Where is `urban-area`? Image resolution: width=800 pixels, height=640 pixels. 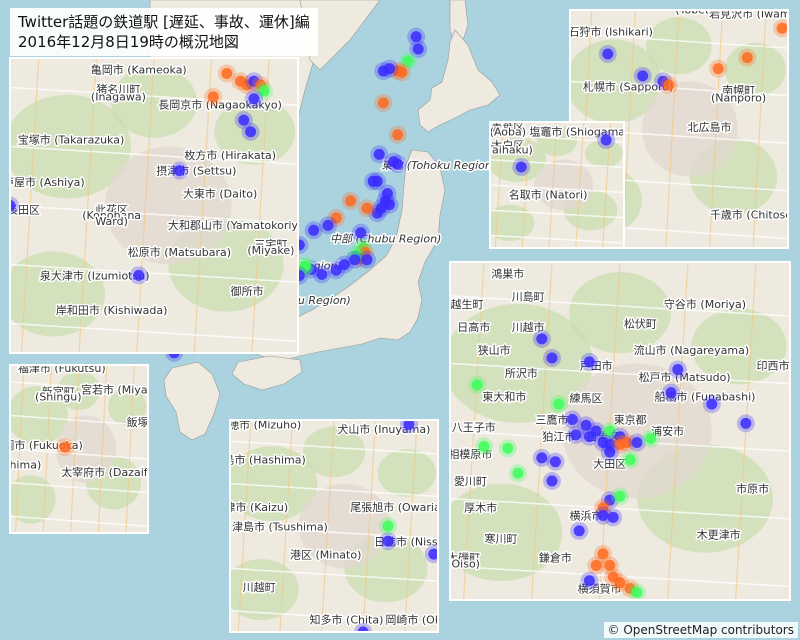
urban-area is located at coordinates (564, 185).